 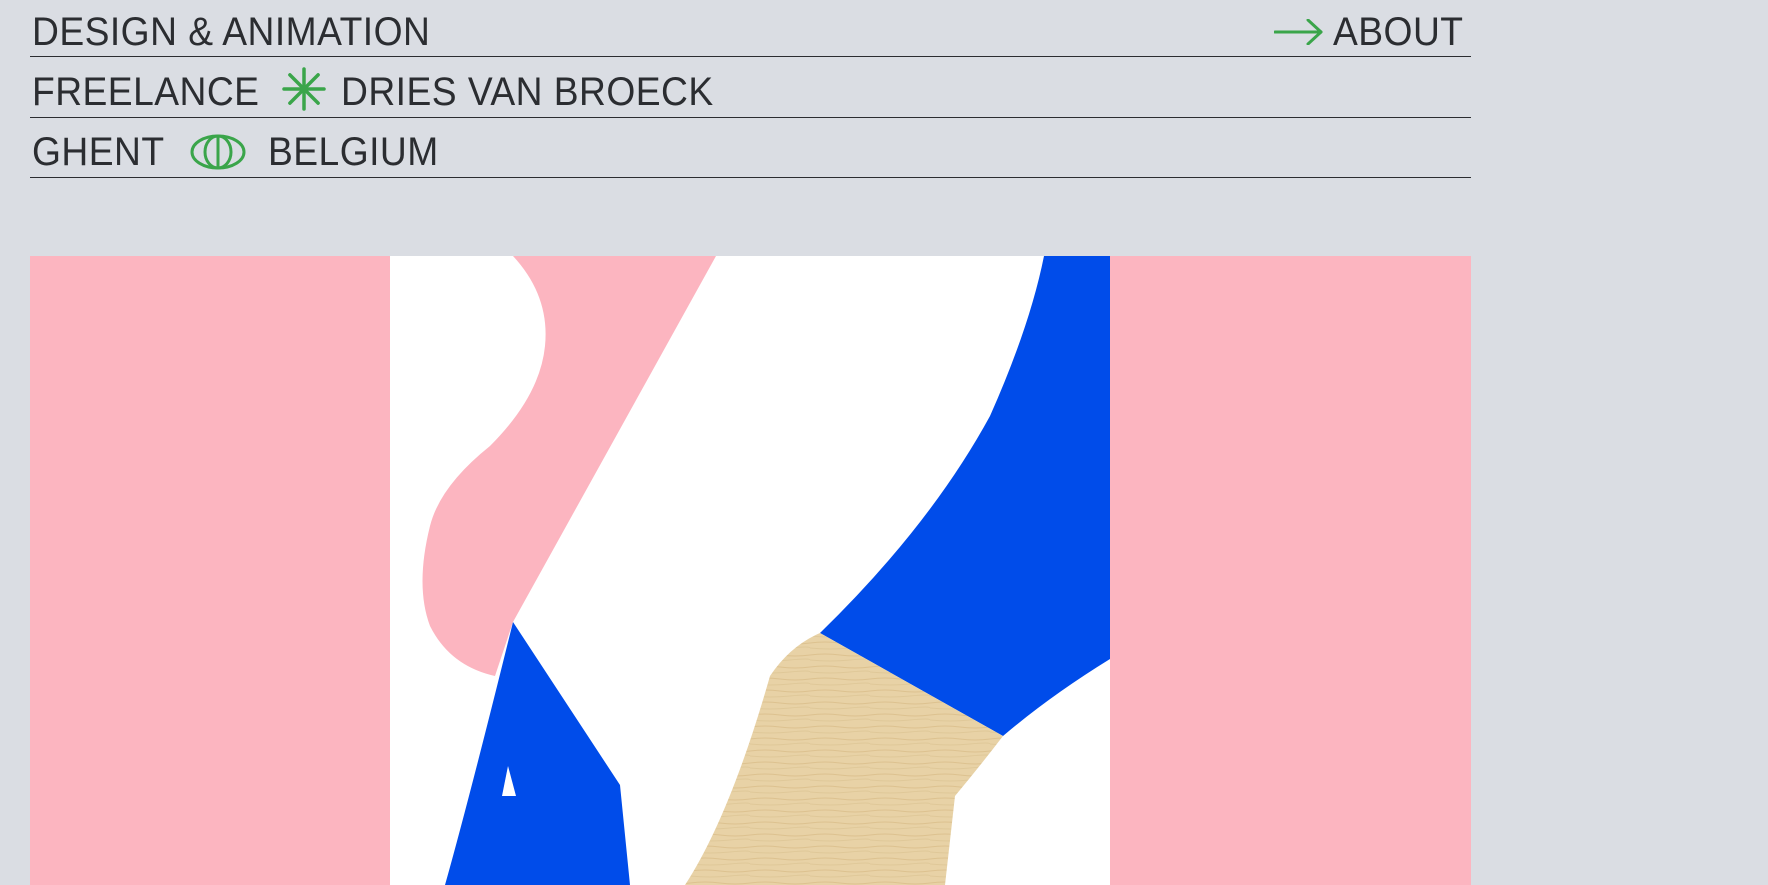 What do you see at coordinates (750, 28) in the screenshot?
I see `header-row-discipline: DESIGN & ANIMATION ABOUT` at bounding box center [750, 28].